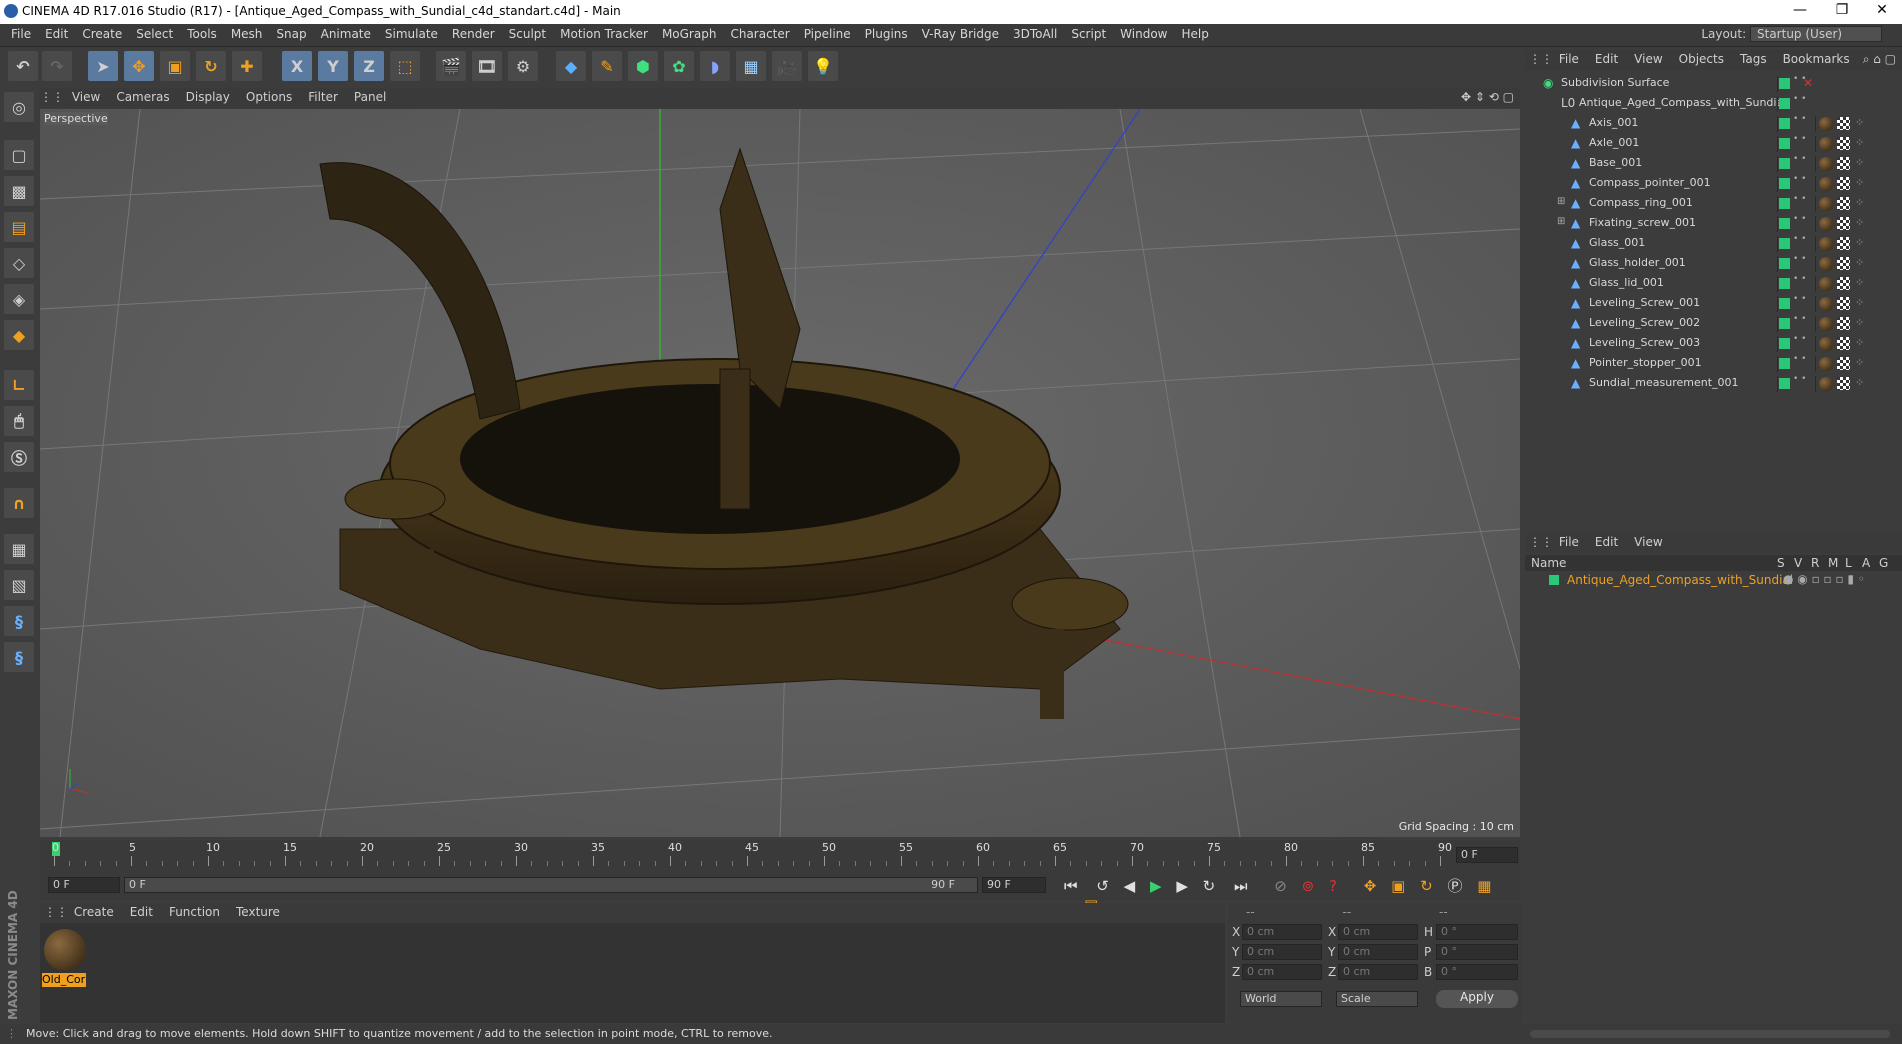  I want to click on polygons-mode-icon: ◆, so click(19, 335).